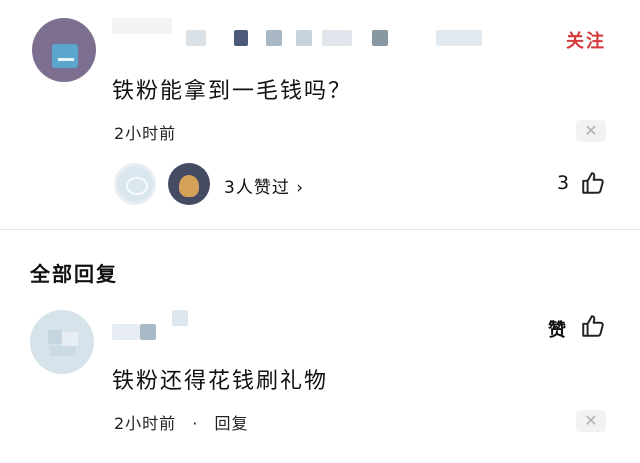 The image size is (640, 463). Describe the element at coordinates (264, 185) in the screenshot. I see `likers-link: 3人赞过 ›` at that location.